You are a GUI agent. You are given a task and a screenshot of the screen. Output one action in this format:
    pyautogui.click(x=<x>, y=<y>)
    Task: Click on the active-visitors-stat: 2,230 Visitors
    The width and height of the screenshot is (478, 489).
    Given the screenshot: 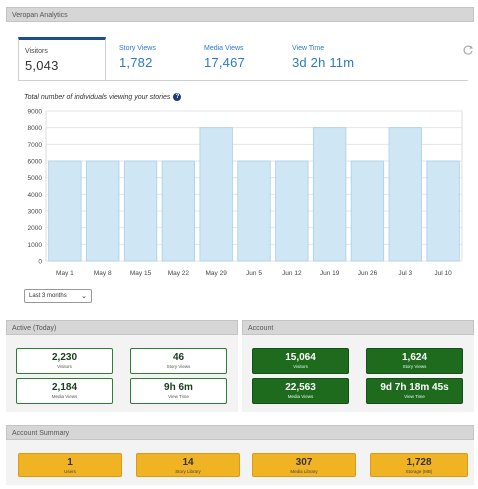 What is the action you would take?
    pyautogui.click(x=64, y=361)
    